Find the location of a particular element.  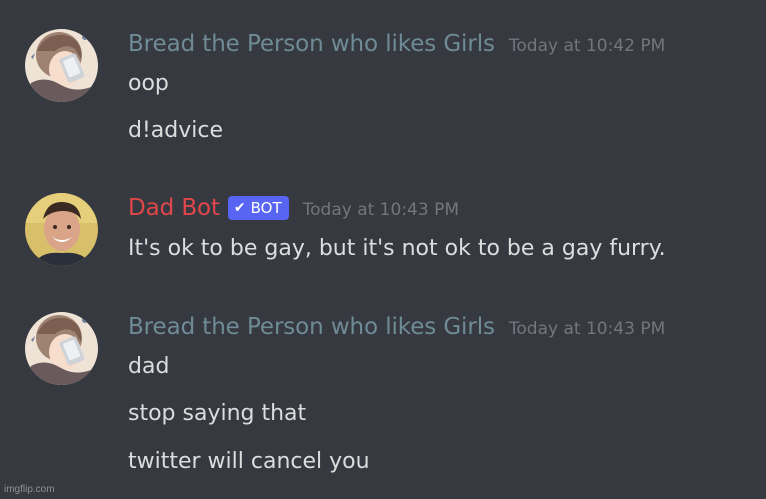

message-text: dad is located at coordinates (149, 366).